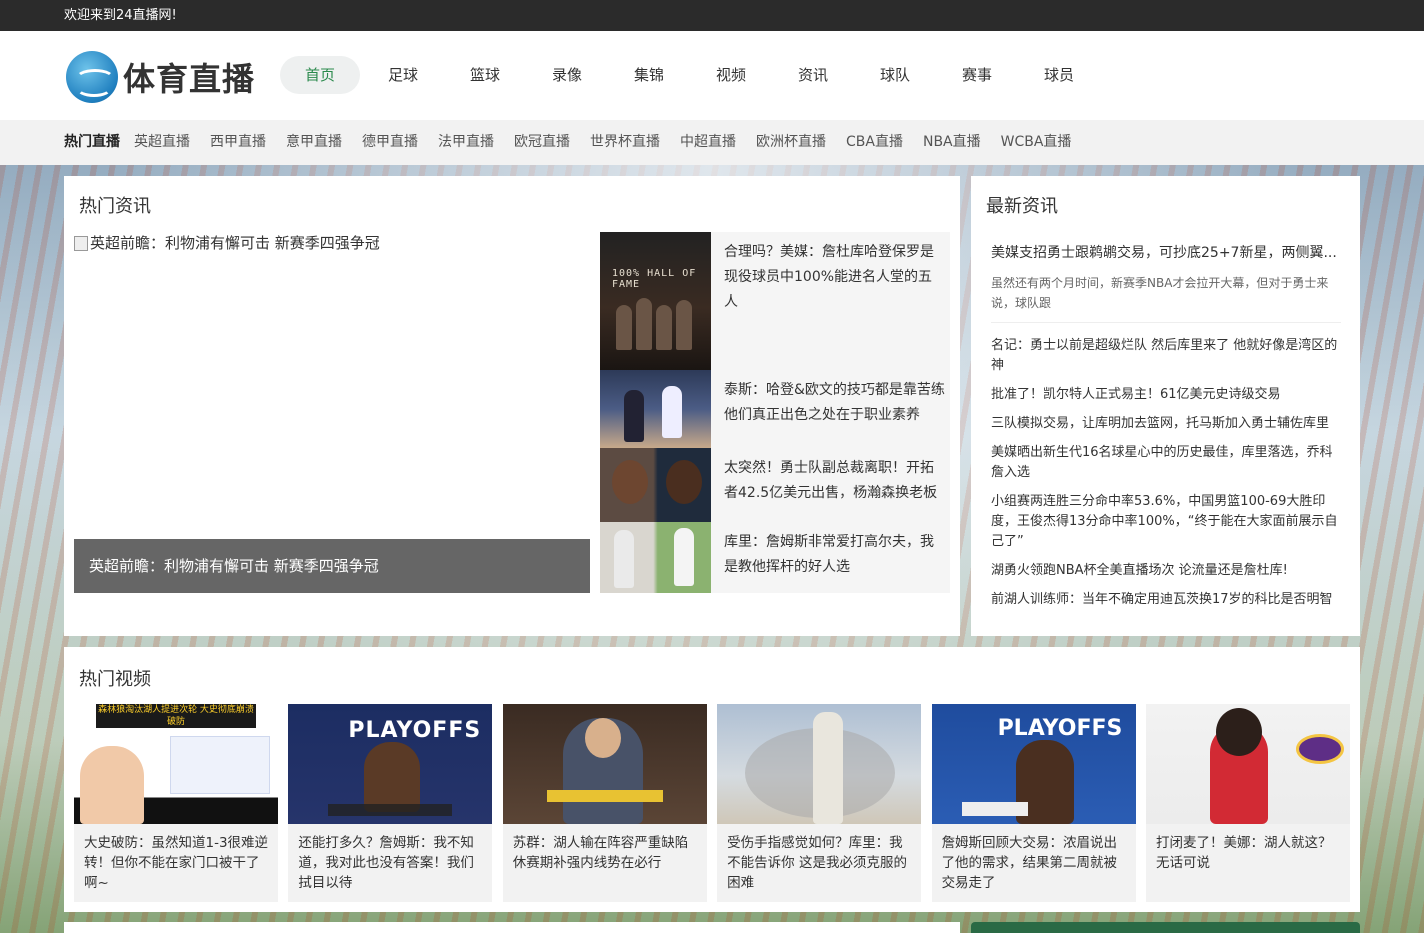 The image size is (1424, 933). Describe the element at coordinates (655, 301) in the screenshot. I see `hall-of-fame-thumbnail: 100% HALL OF FAME` at that location.